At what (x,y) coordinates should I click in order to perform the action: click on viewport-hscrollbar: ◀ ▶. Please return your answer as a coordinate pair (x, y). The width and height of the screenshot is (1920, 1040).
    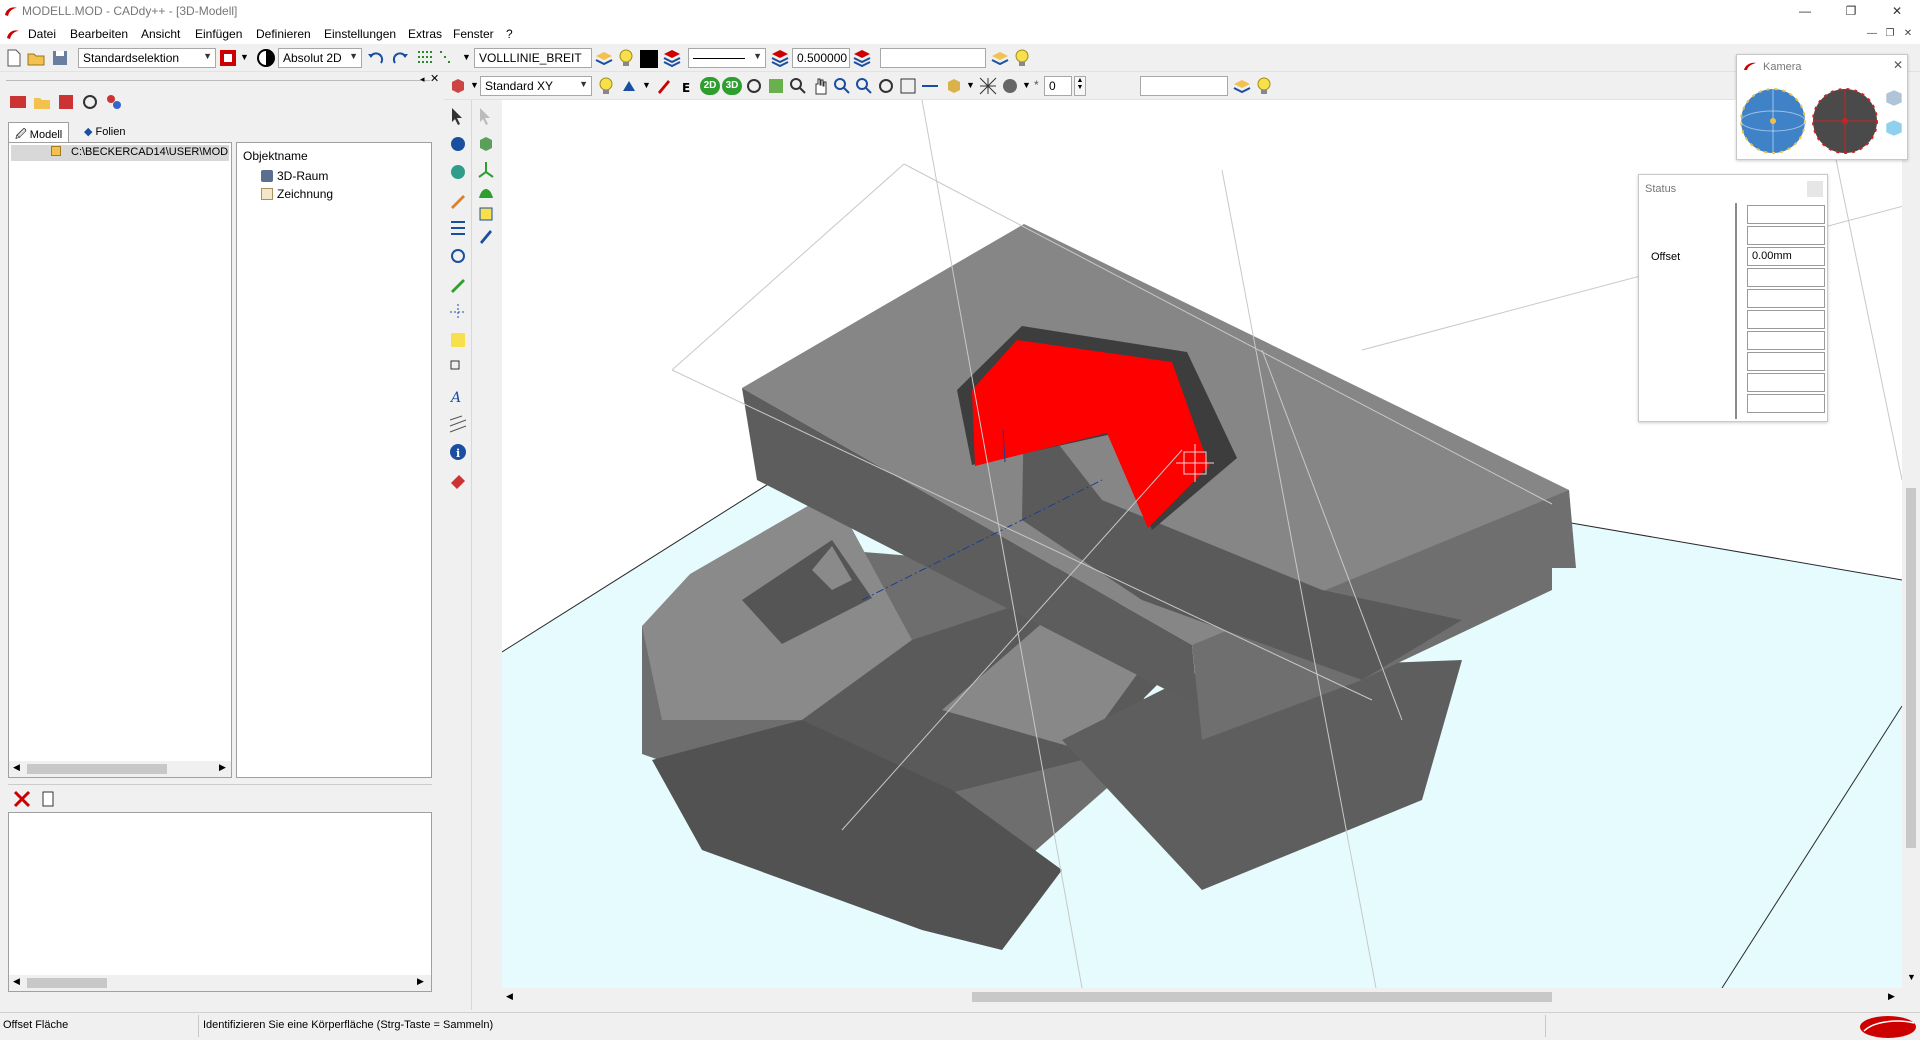
    Looking at the image, I should click on (1202, 997).